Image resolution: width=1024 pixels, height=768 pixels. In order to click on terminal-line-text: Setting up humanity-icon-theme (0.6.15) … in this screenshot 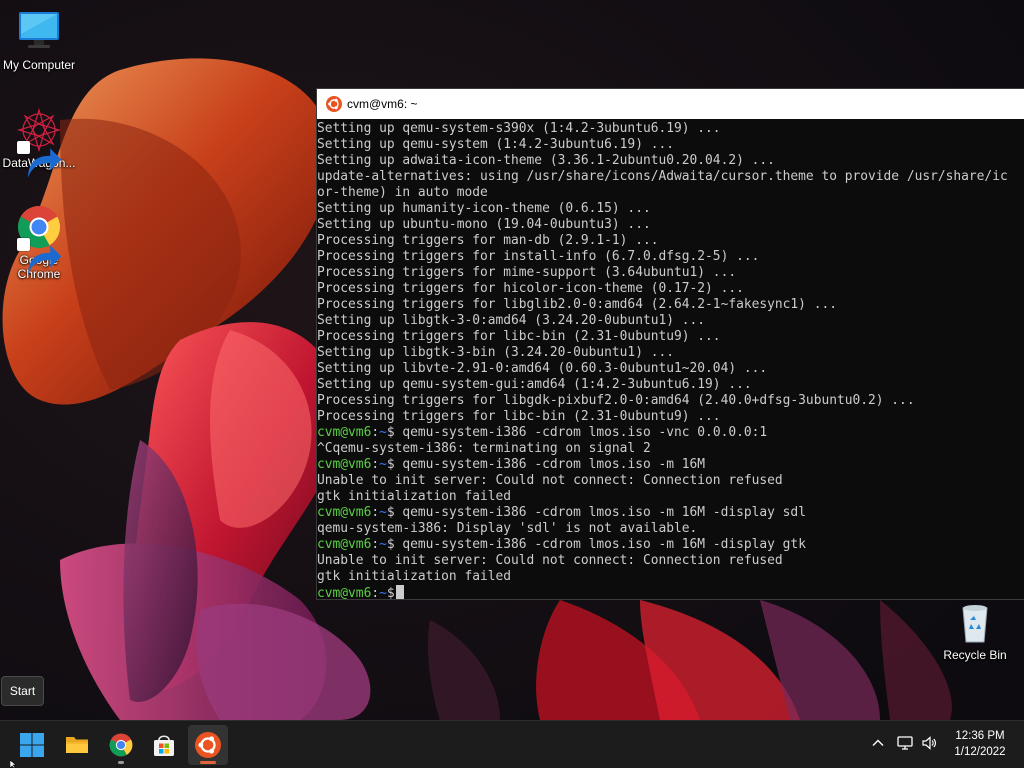, I will do `click(484, 208)`.